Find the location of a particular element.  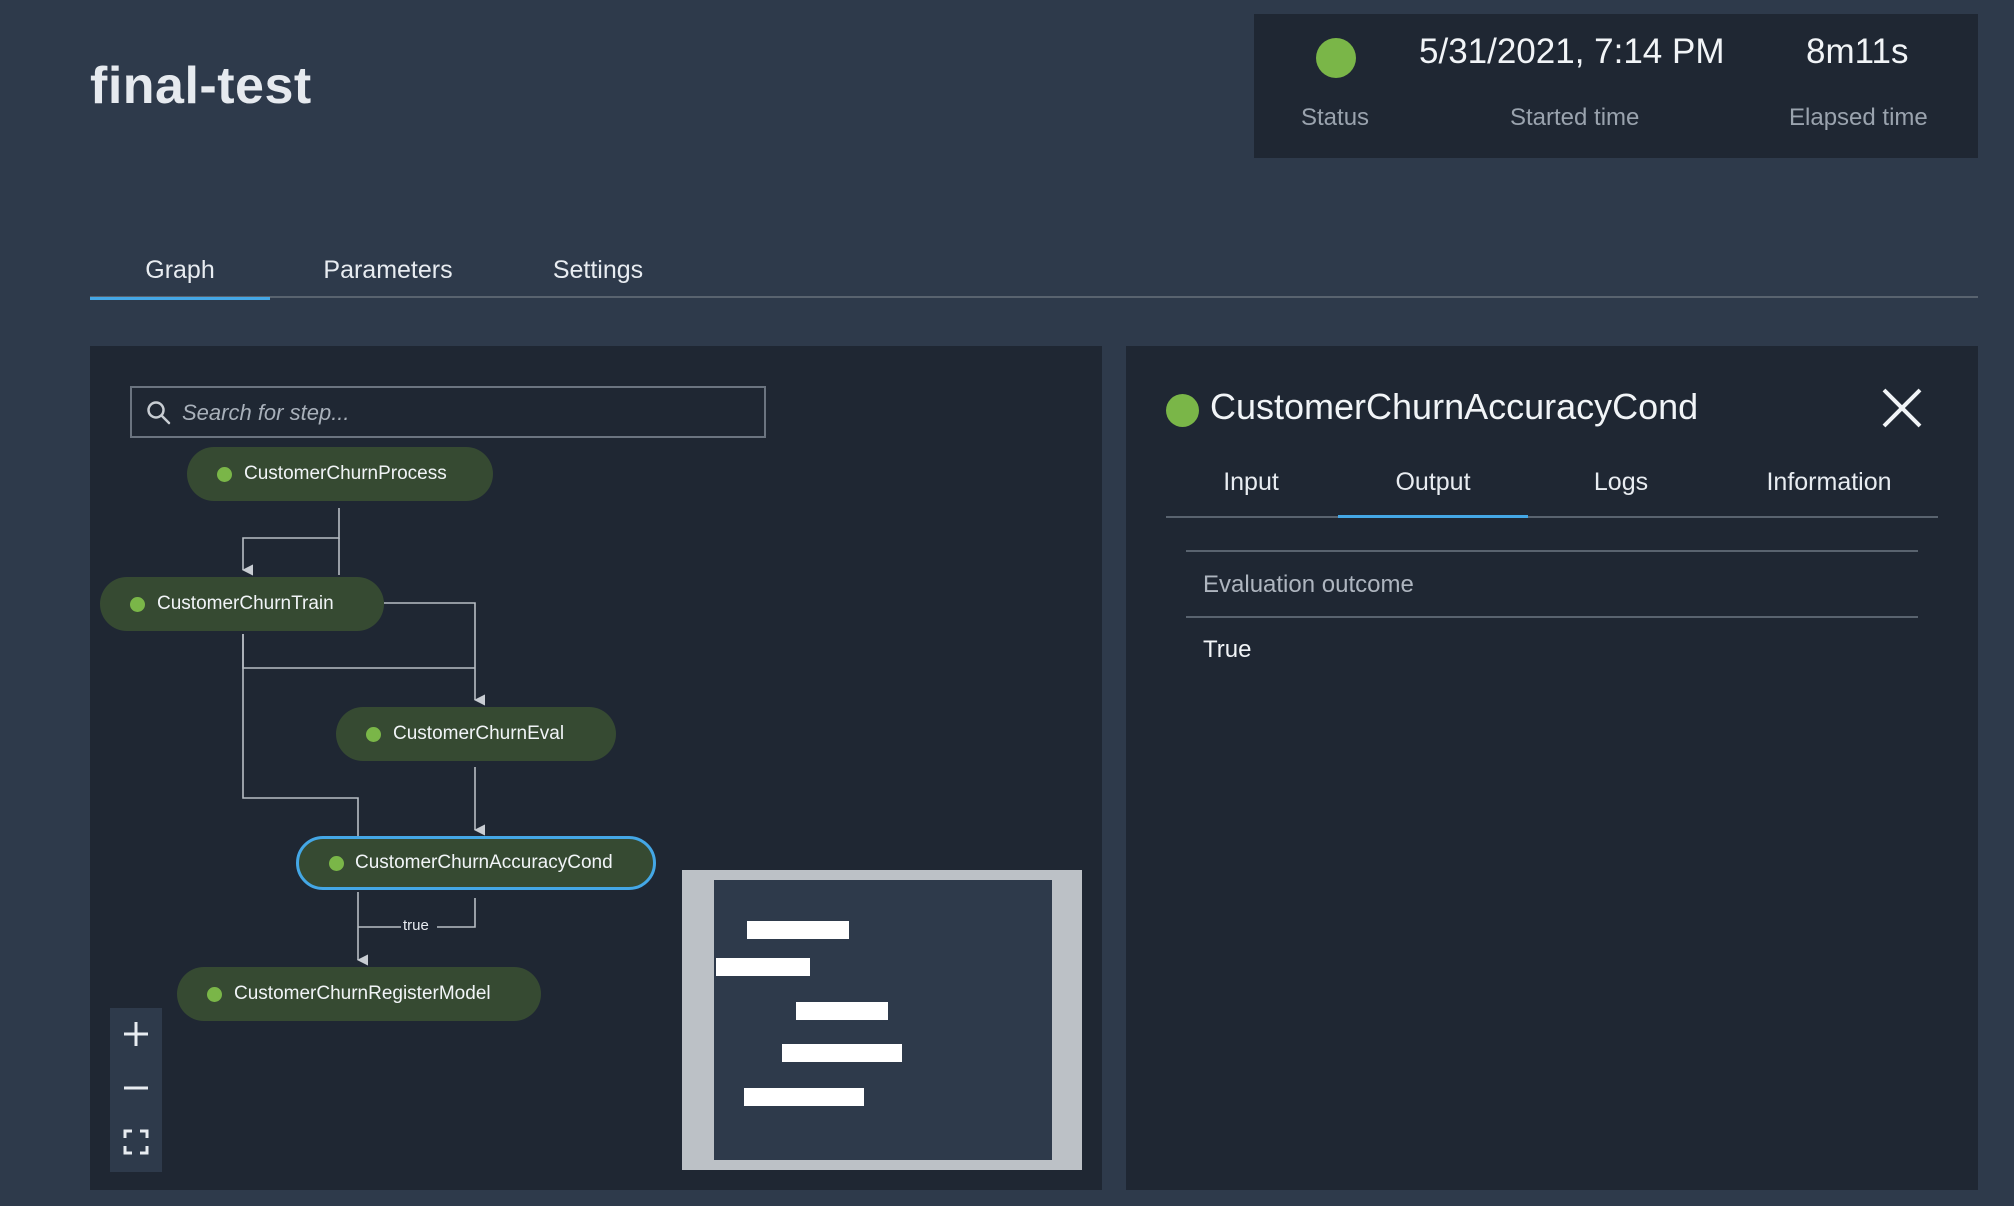

graph-node-customerchurnaccuracycond: CustomerChurnAccuracyCond is located at coordinates (476, 863).